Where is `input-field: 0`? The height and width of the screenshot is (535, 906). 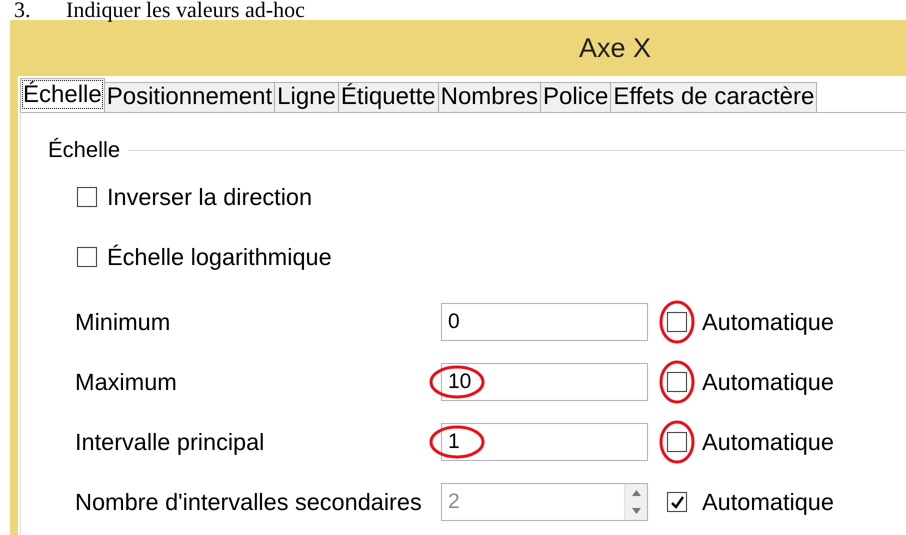
input-field: 0 is located at coordinates (544, 322).